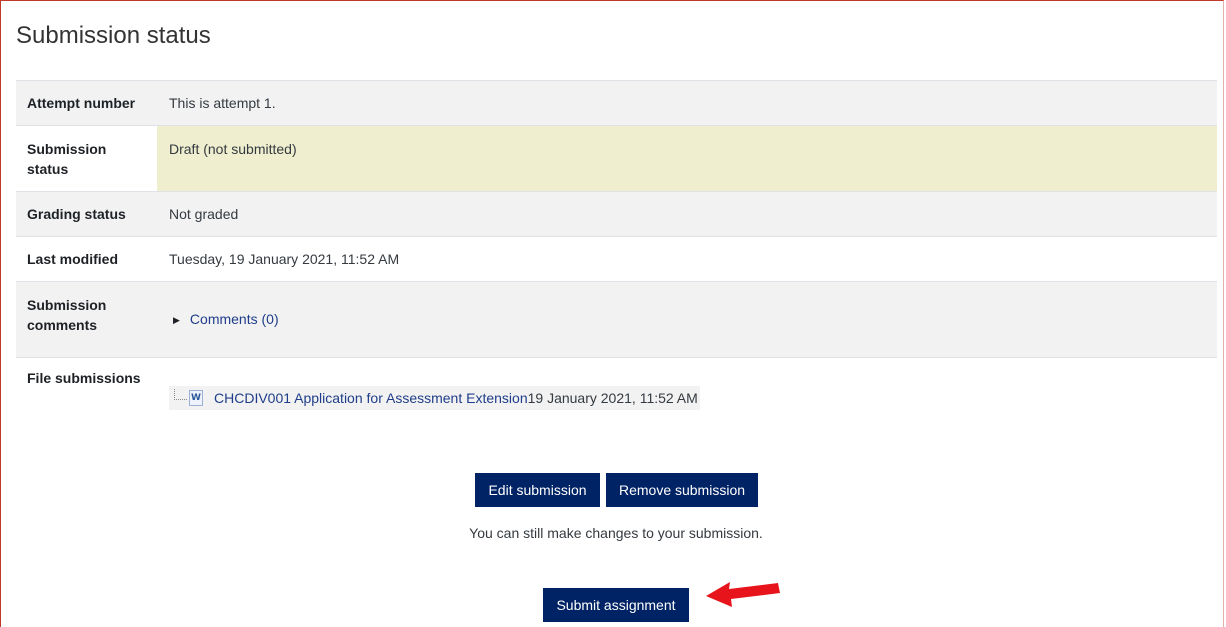 The image size is (1226, 627). Describe the element at coordinates (612, 398) in the screenshot. I see `file-date: 19 January 2021, 11:52 AM` at that location.